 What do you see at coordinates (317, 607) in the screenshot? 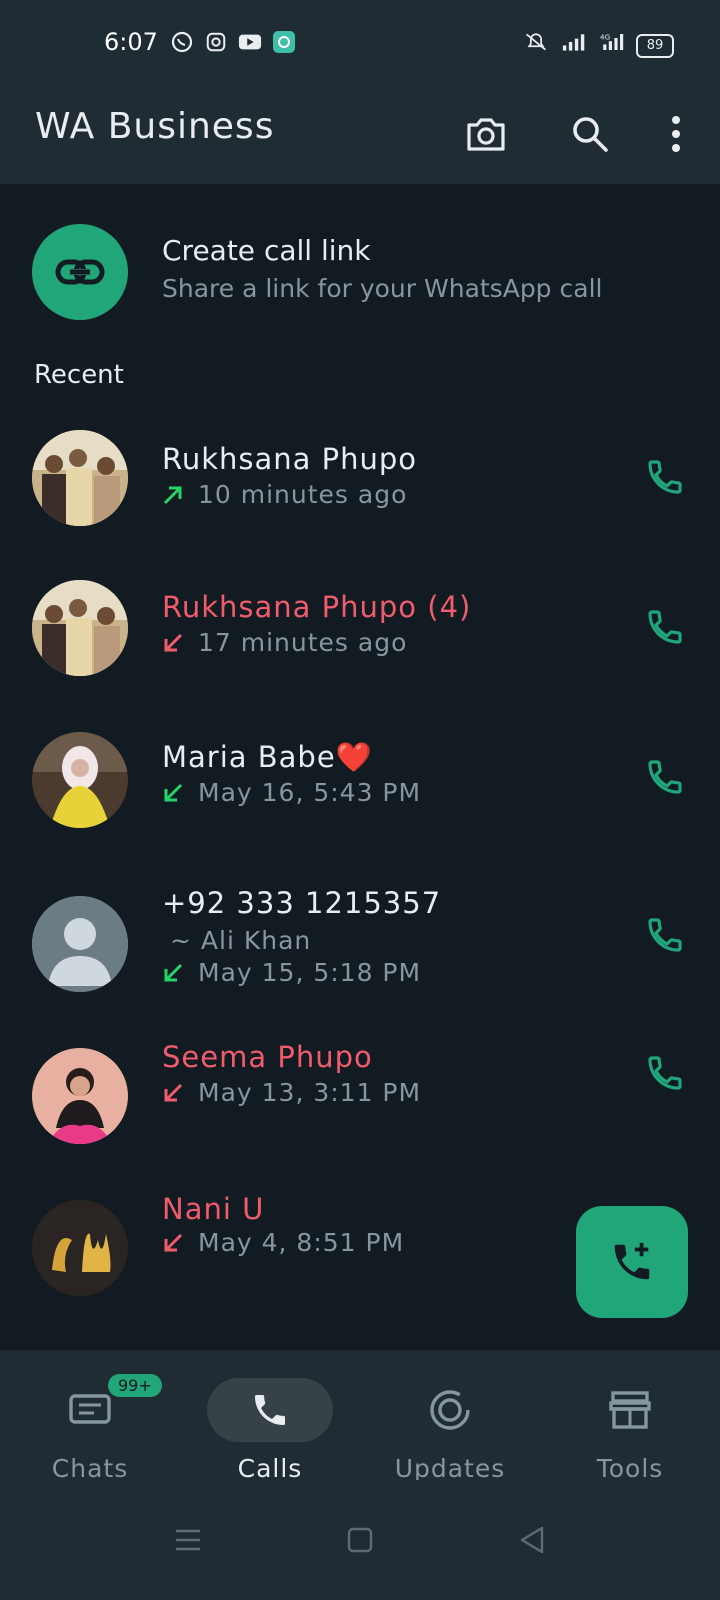
I see `contact-name: Rukhsana Phupo (4)` at bounding box center [317, 607].